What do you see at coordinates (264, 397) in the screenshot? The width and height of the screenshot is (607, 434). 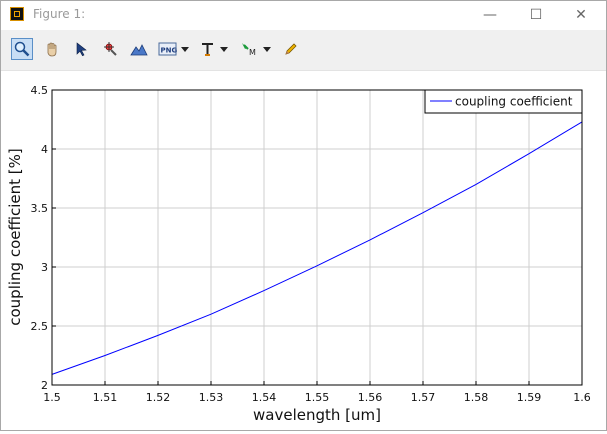 I see `x-tick-label: 1.54` at bounding box center [264, 397].